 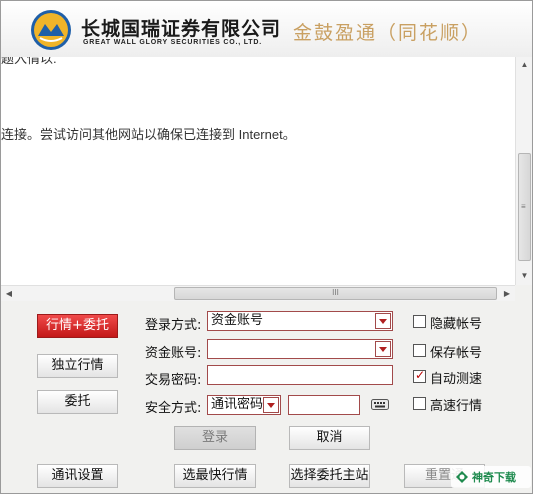 I want to click on hide-account-checkbox, so click(x=419, y=321).